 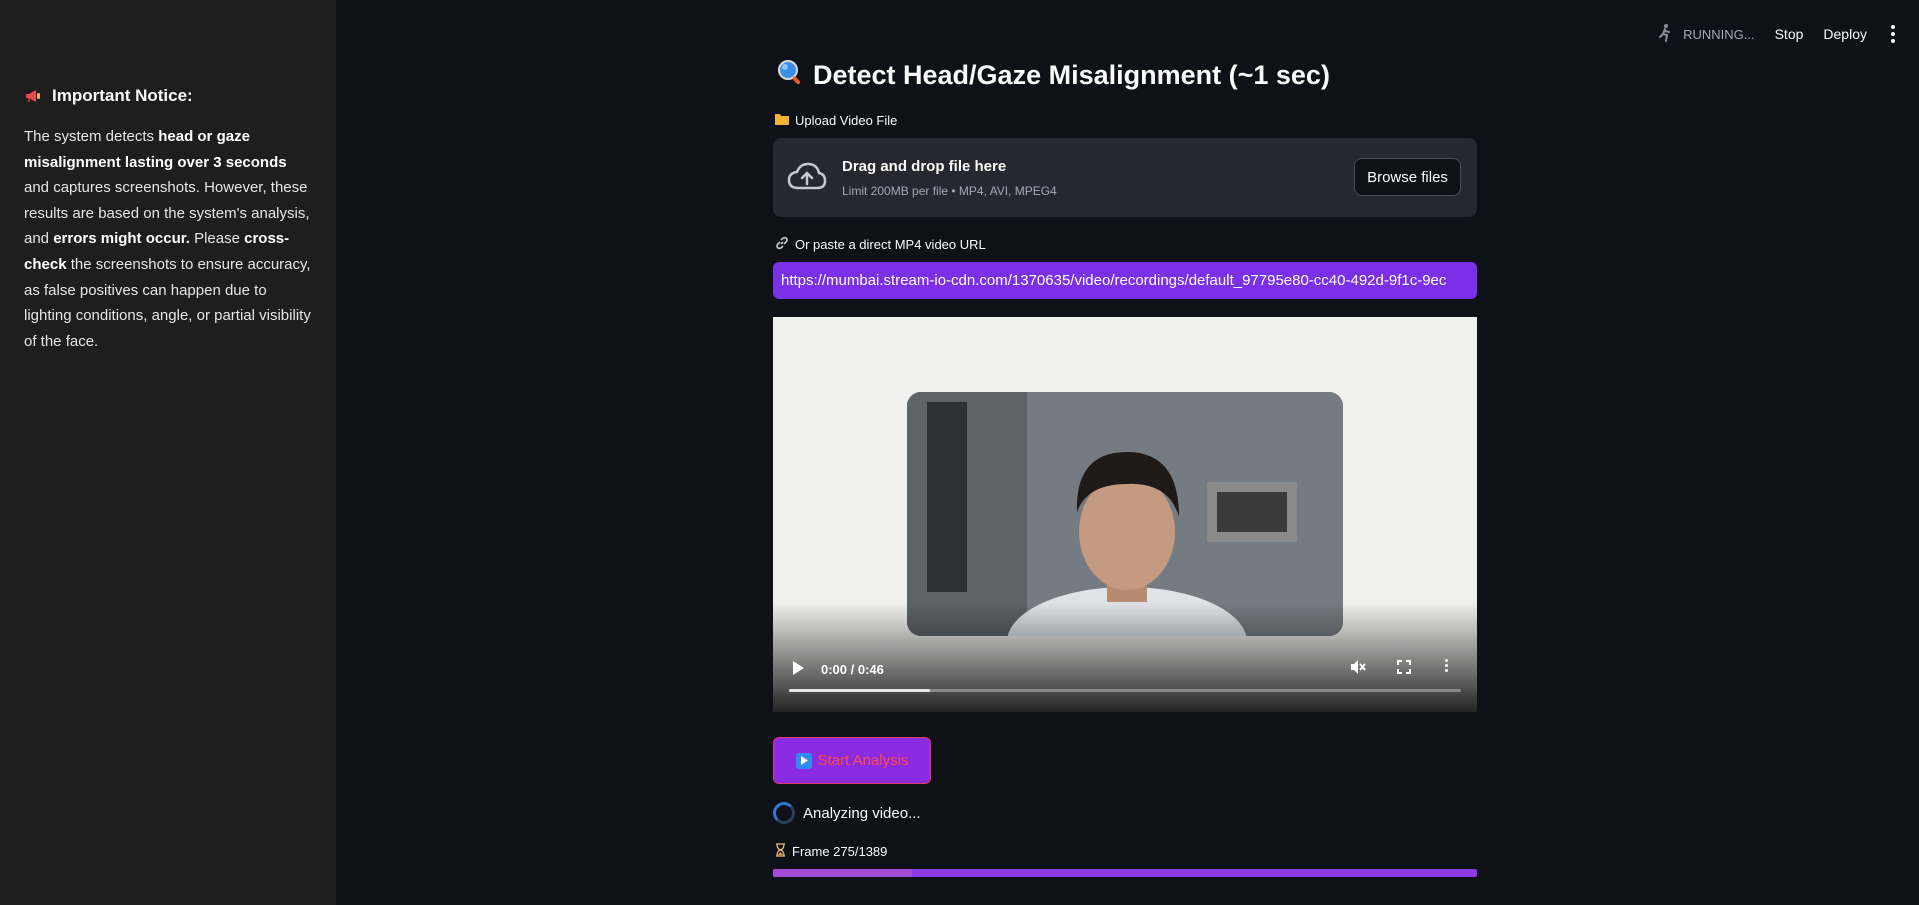 I want to click on play-button-icon, so click(x=803, y=760).